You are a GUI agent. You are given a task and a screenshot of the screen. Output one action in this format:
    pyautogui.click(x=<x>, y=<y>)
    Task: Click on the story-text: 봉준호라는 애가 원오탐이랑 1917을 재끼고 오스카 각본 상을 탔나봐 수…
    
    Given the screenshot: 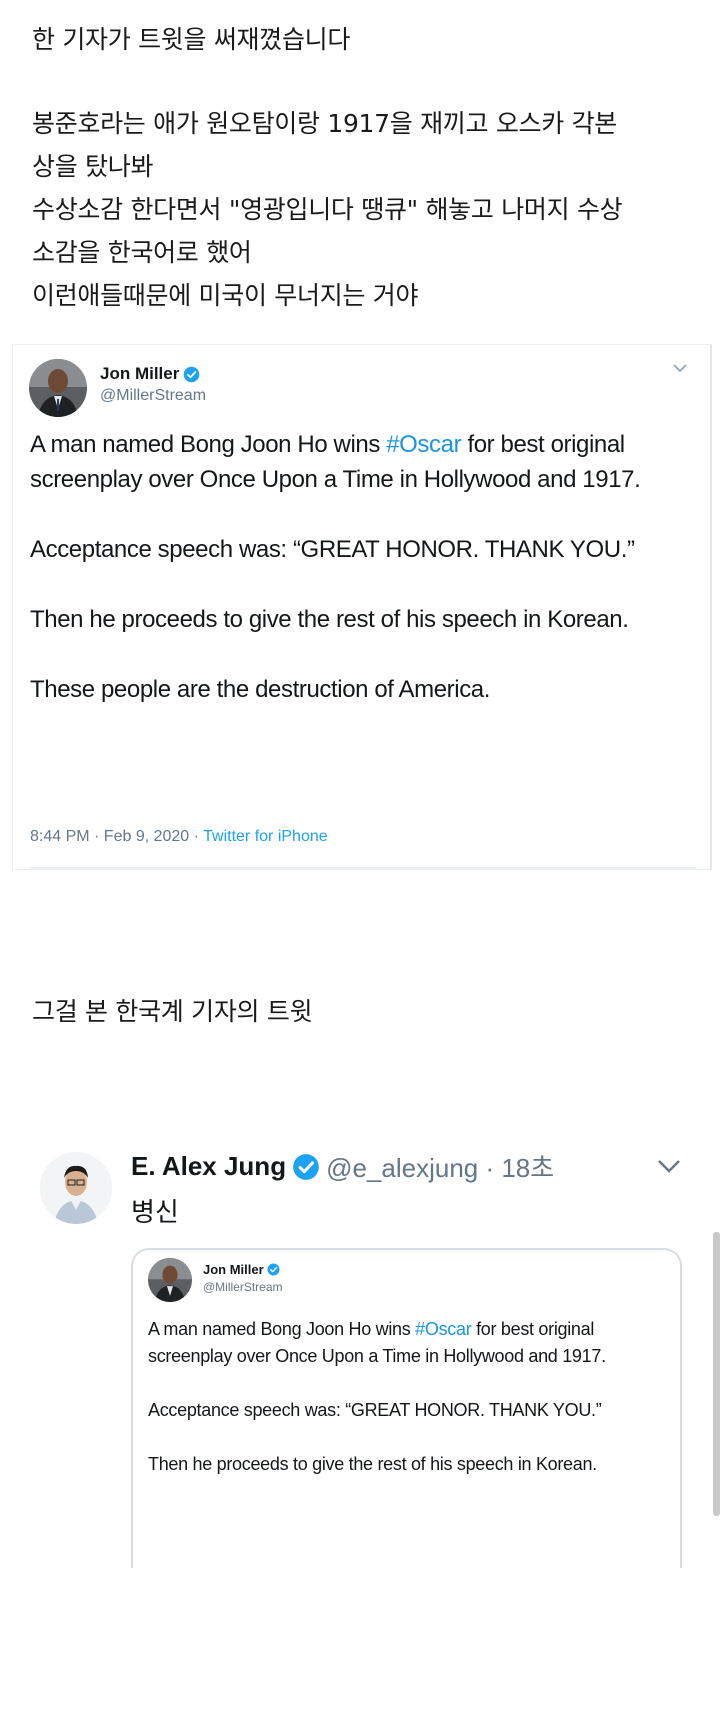 What is the action you would take?
    pyautogui.click(x=327, y=209)
    